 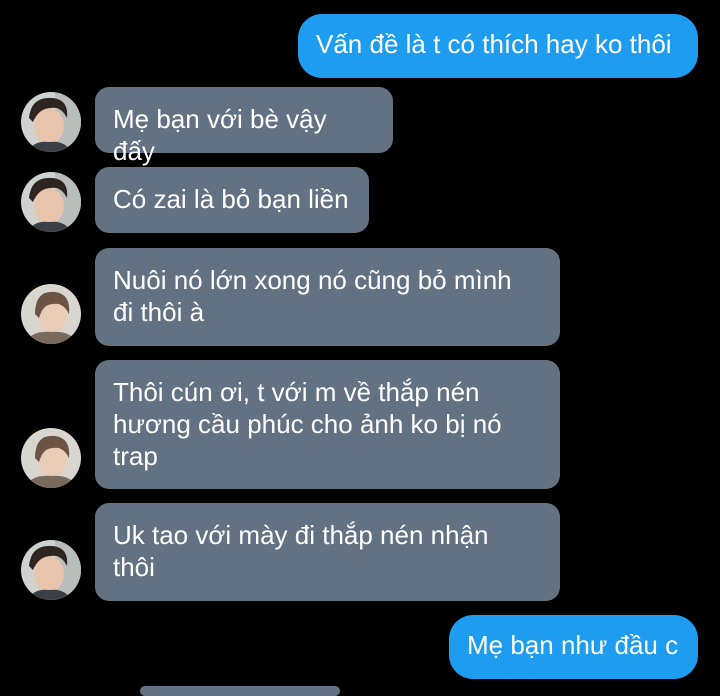 What do you see at coordinates (498, 46) in the screenshot?
I see `message-bubble-outgoing: Vấn đề là t có thích hay ko thôi` at bounding box center [498, 46].